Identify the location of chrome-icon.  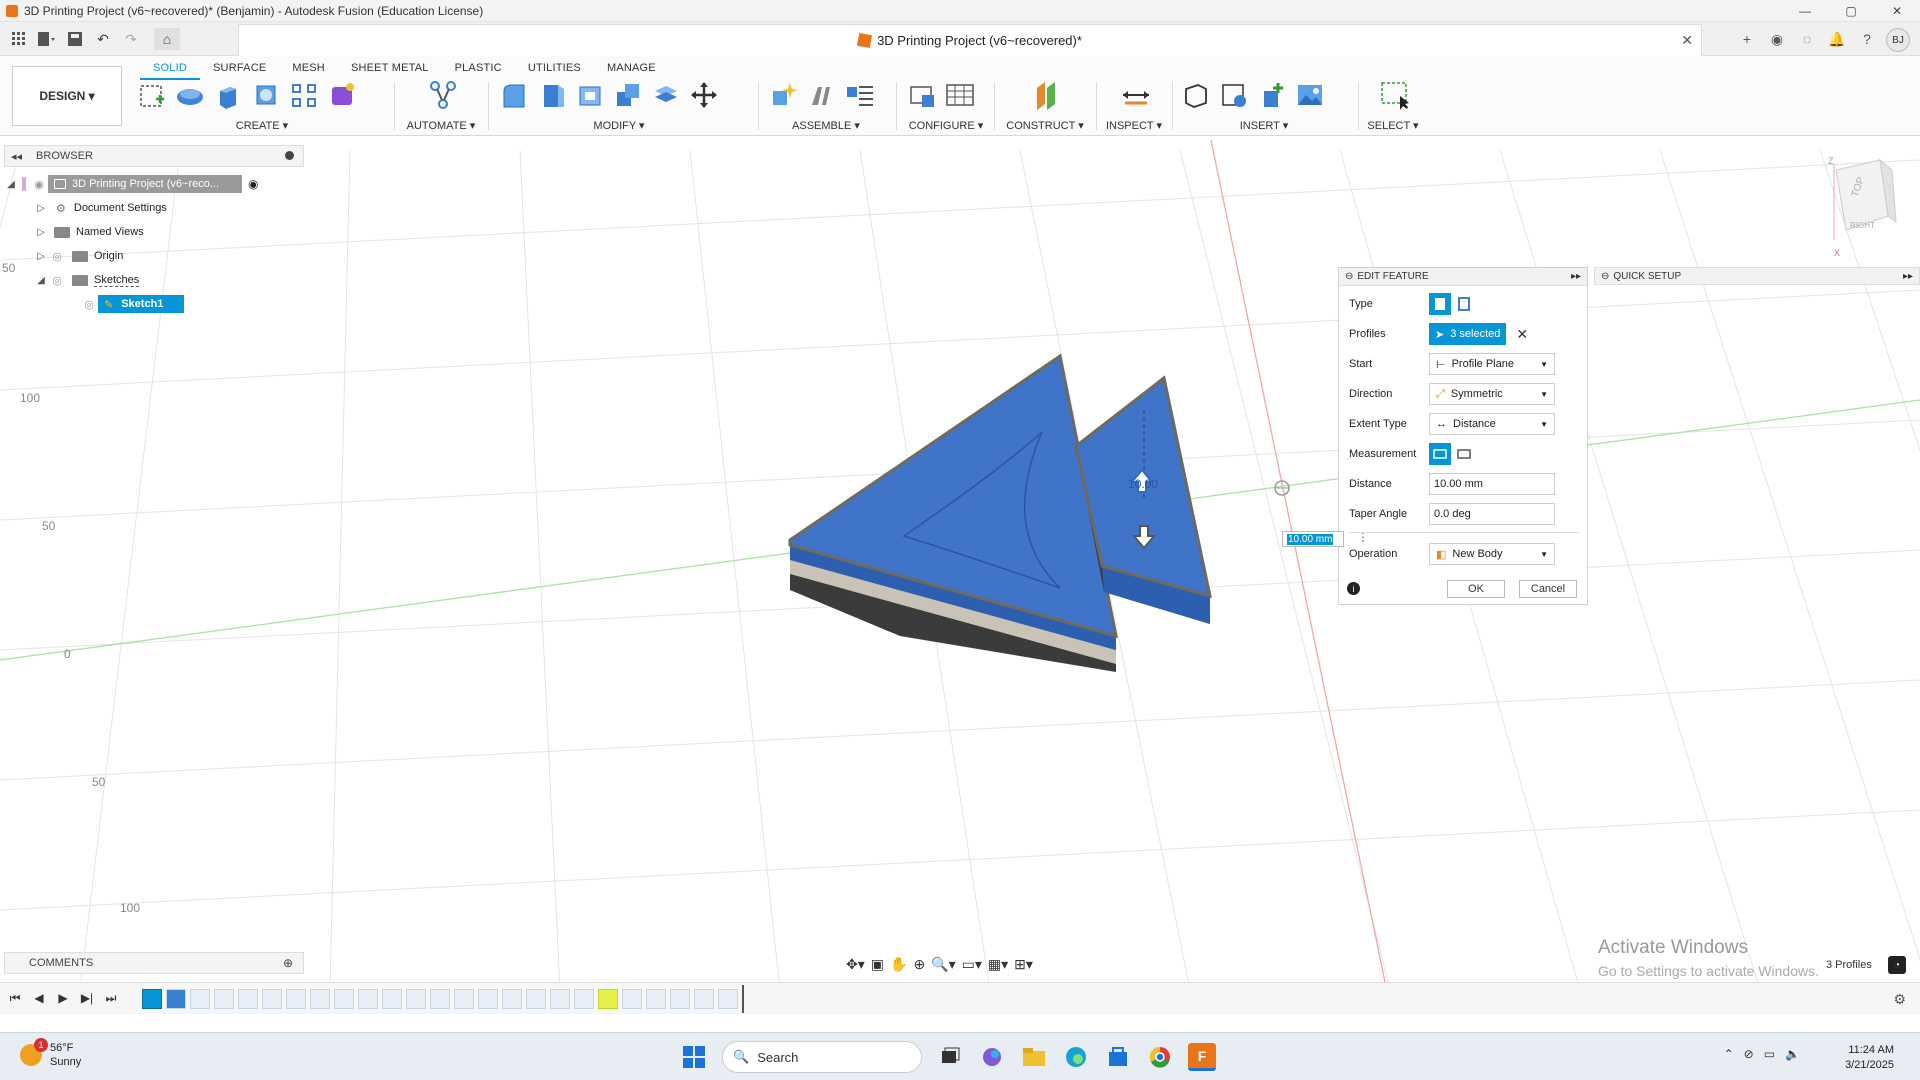
(1160, 1057).